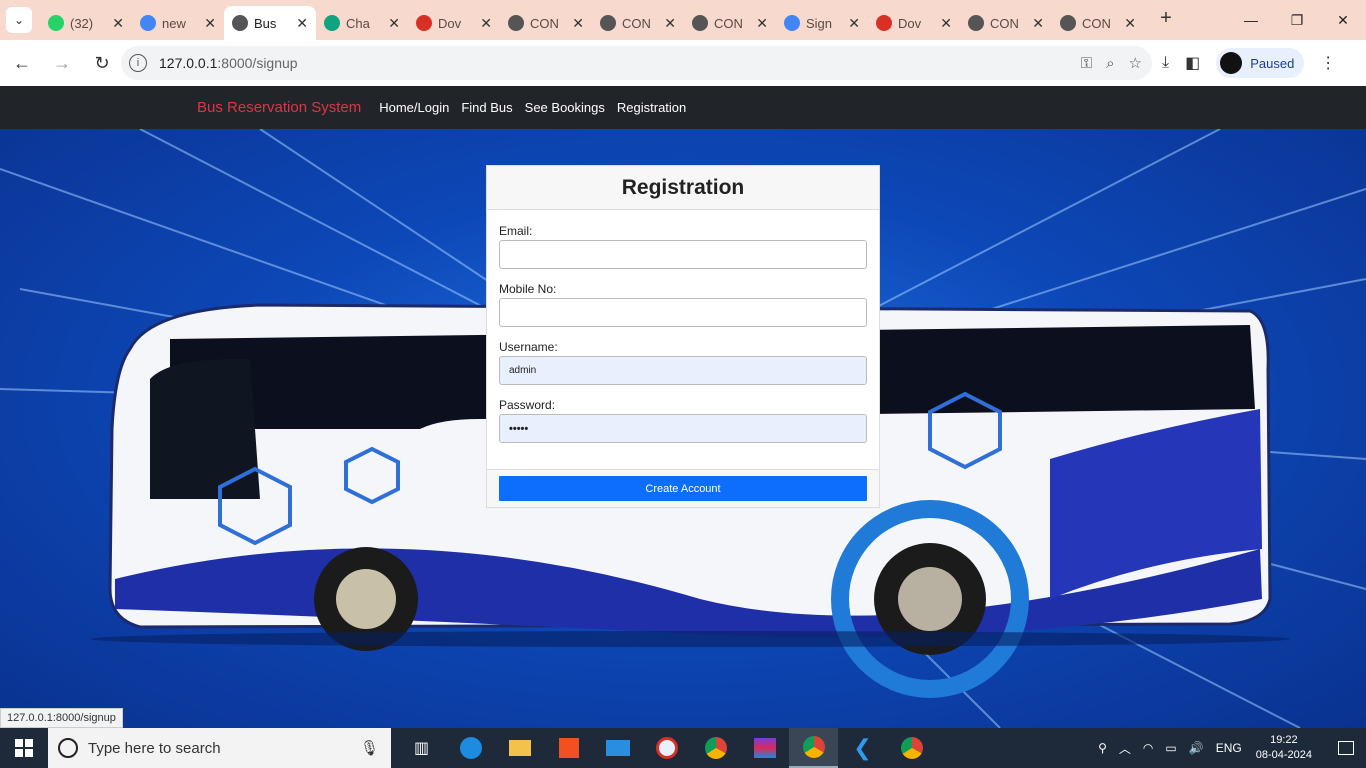 The height and width of the screenshot is (768, 1366). Describe the element at coordinates (450, 23) in the screenshot. I see `tab-title: Dov` at that location.